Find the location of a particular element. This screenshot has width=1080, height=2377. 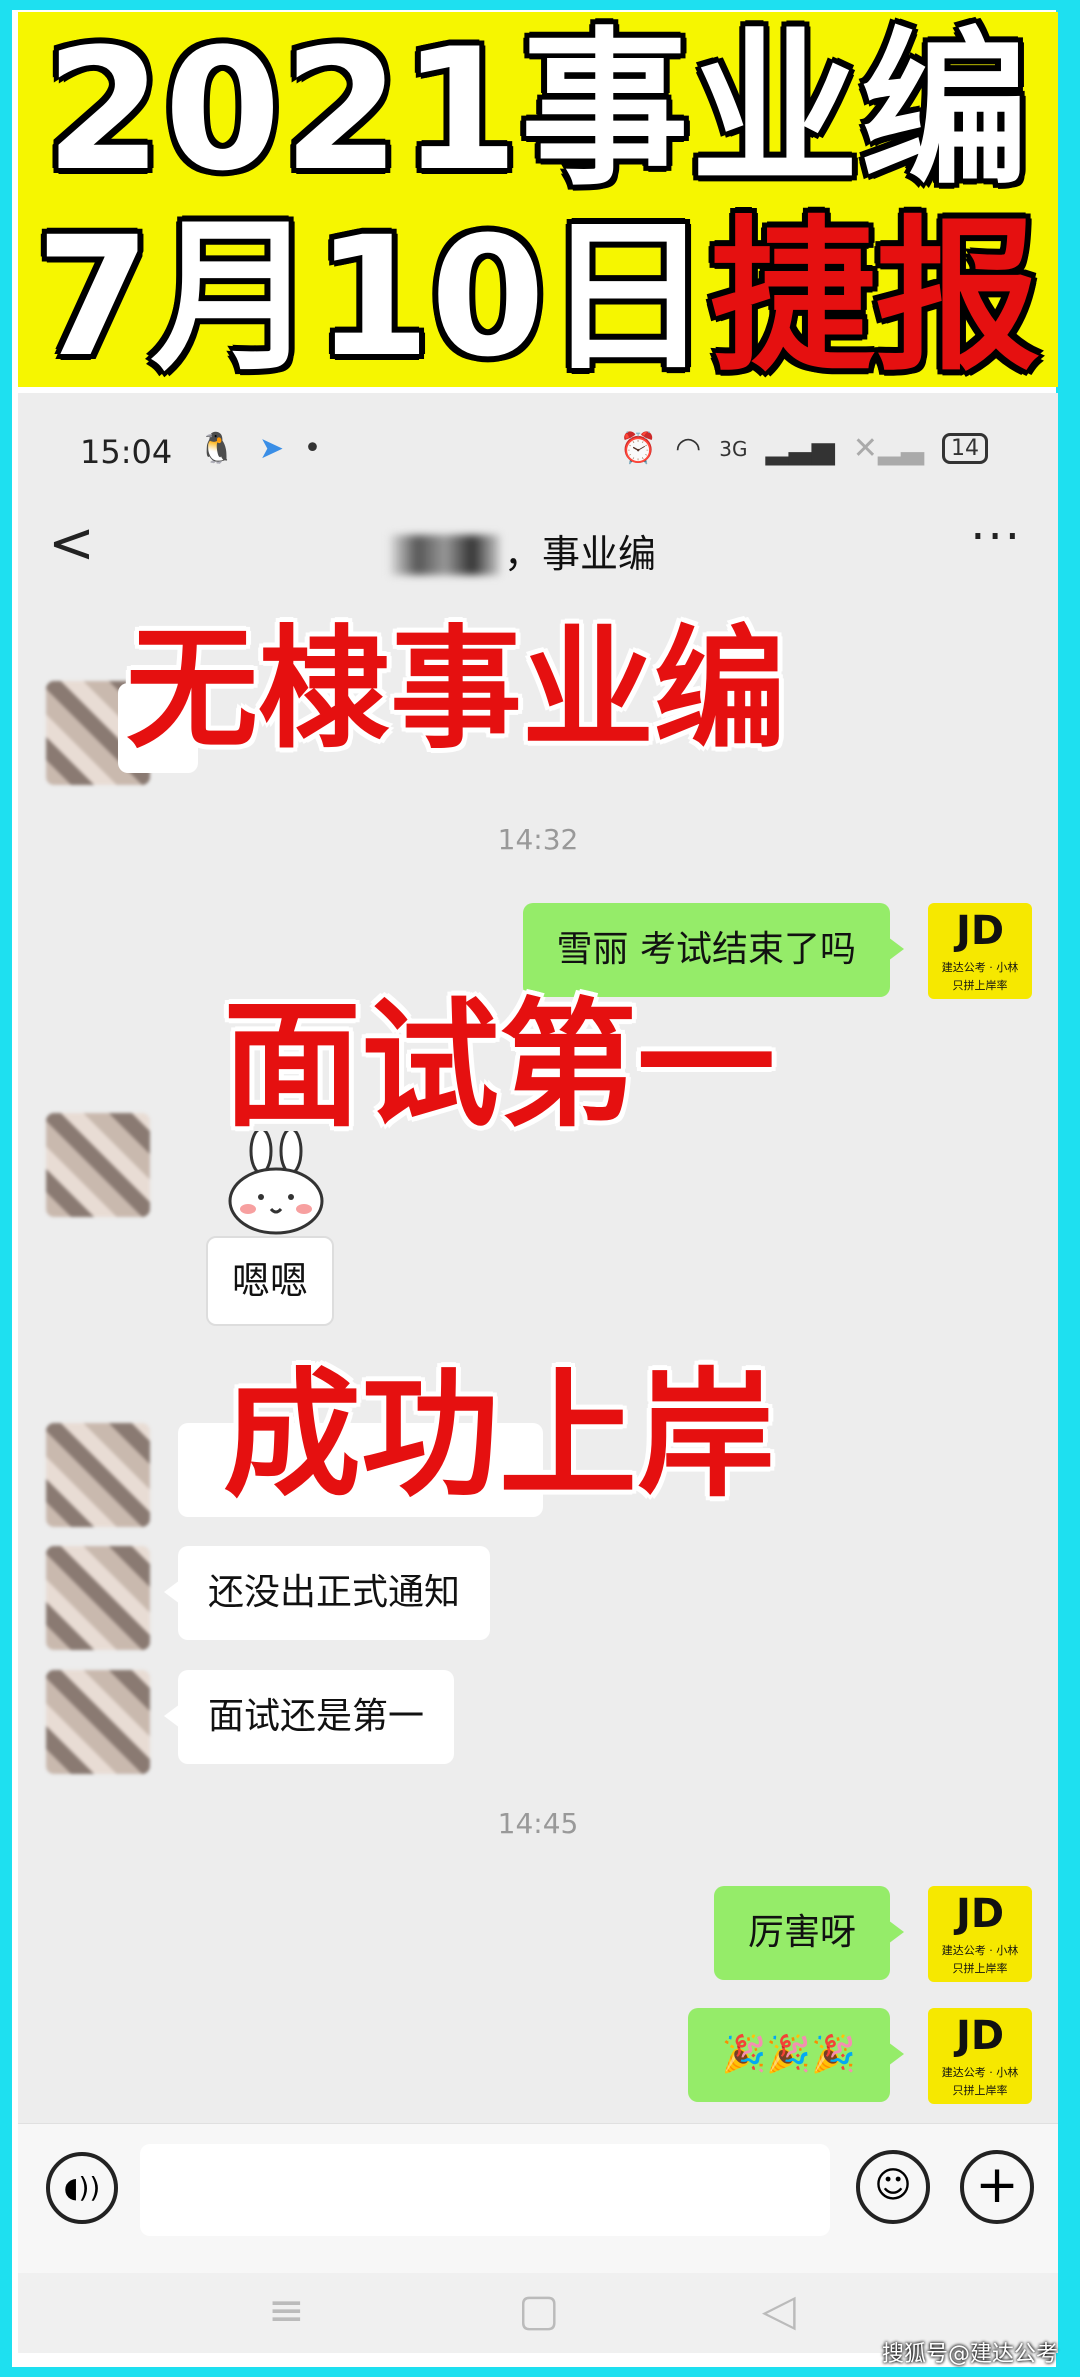

back-arrow-icon: < is located at coordinates (71, 543).